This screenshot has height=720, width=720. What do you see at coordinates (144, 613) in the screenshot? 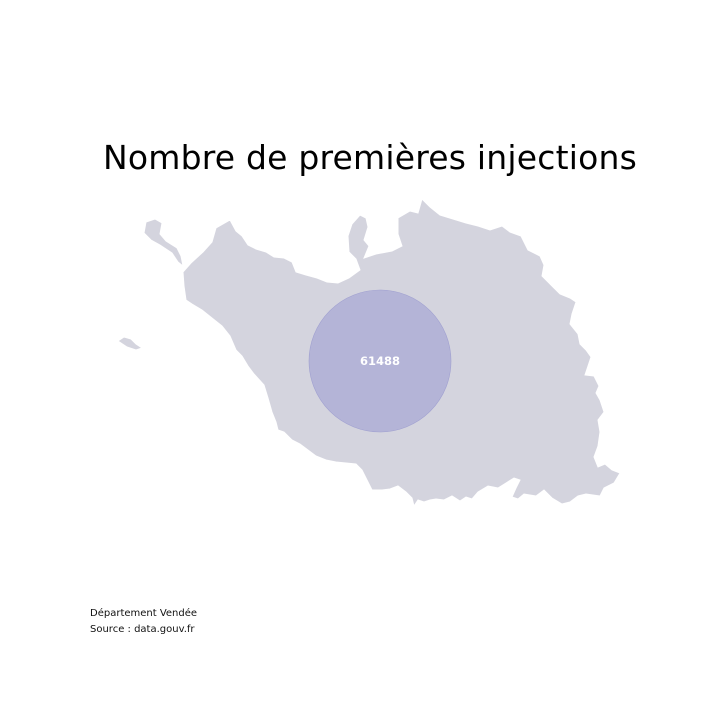
I see `footer-department: Département Vendée` at bounding box center [144, 613].